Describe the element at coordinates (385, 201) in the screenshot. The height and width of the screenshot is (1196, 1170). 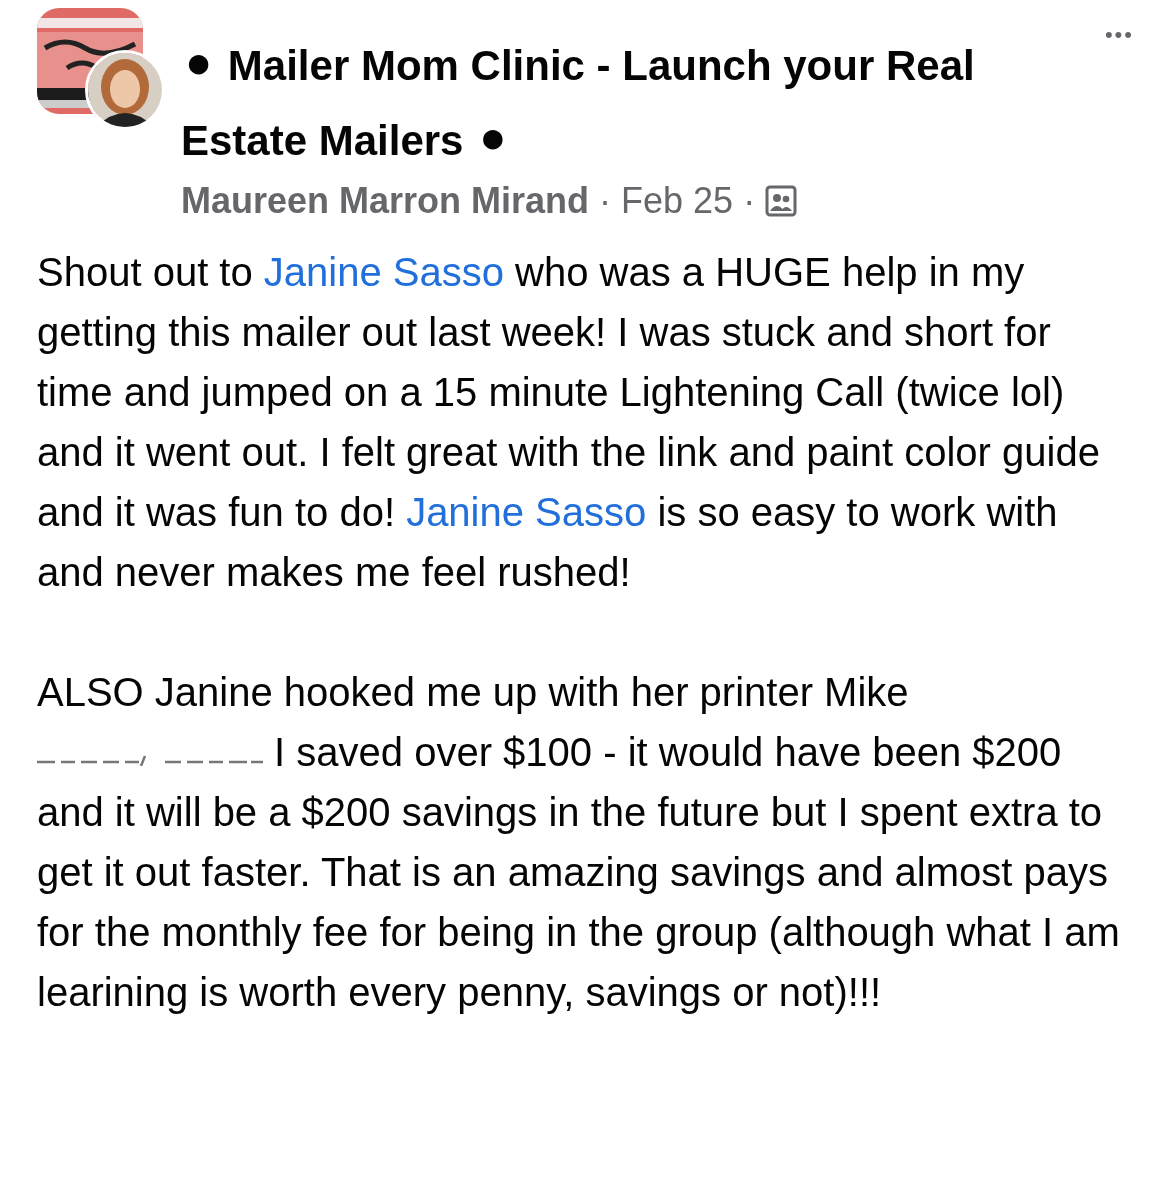
I see `author-name: Maureen Marron Mirand` at that location.